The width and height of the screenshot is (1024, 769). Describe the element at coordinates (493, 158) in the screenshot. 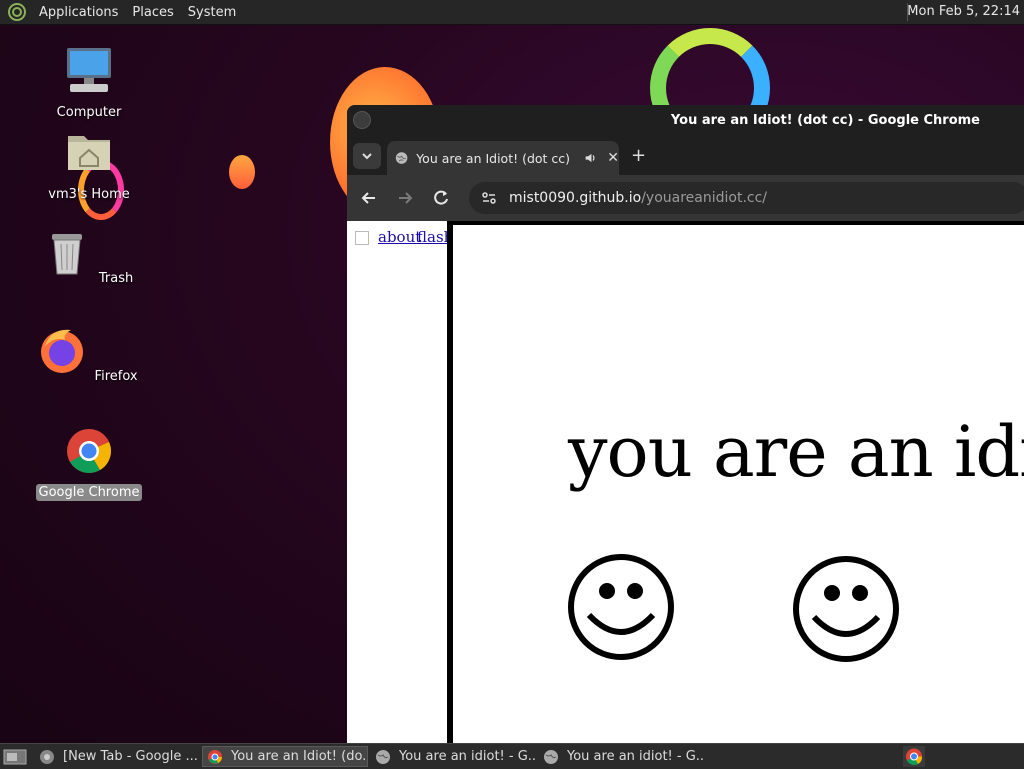

I see `tab-title: You are an Idiot! (dot cc)` at that location.